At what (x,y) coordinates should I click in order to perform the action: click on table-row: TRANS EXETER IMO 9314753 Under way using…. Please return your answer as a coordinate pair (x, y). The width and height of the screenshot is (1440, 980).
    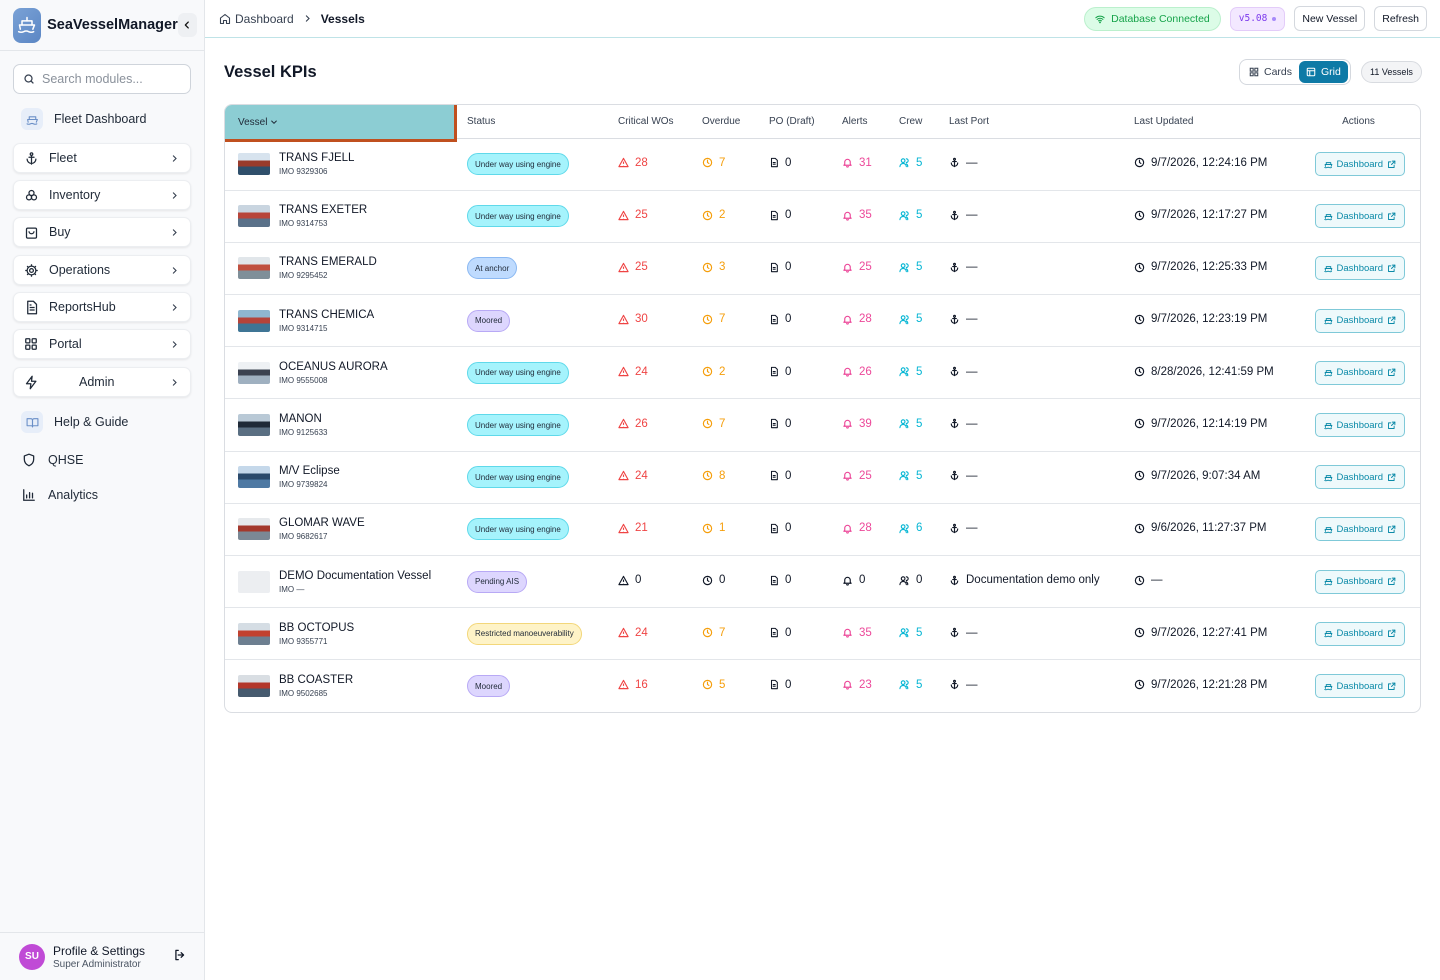
    Looking at the image, I should click on (822, 216).